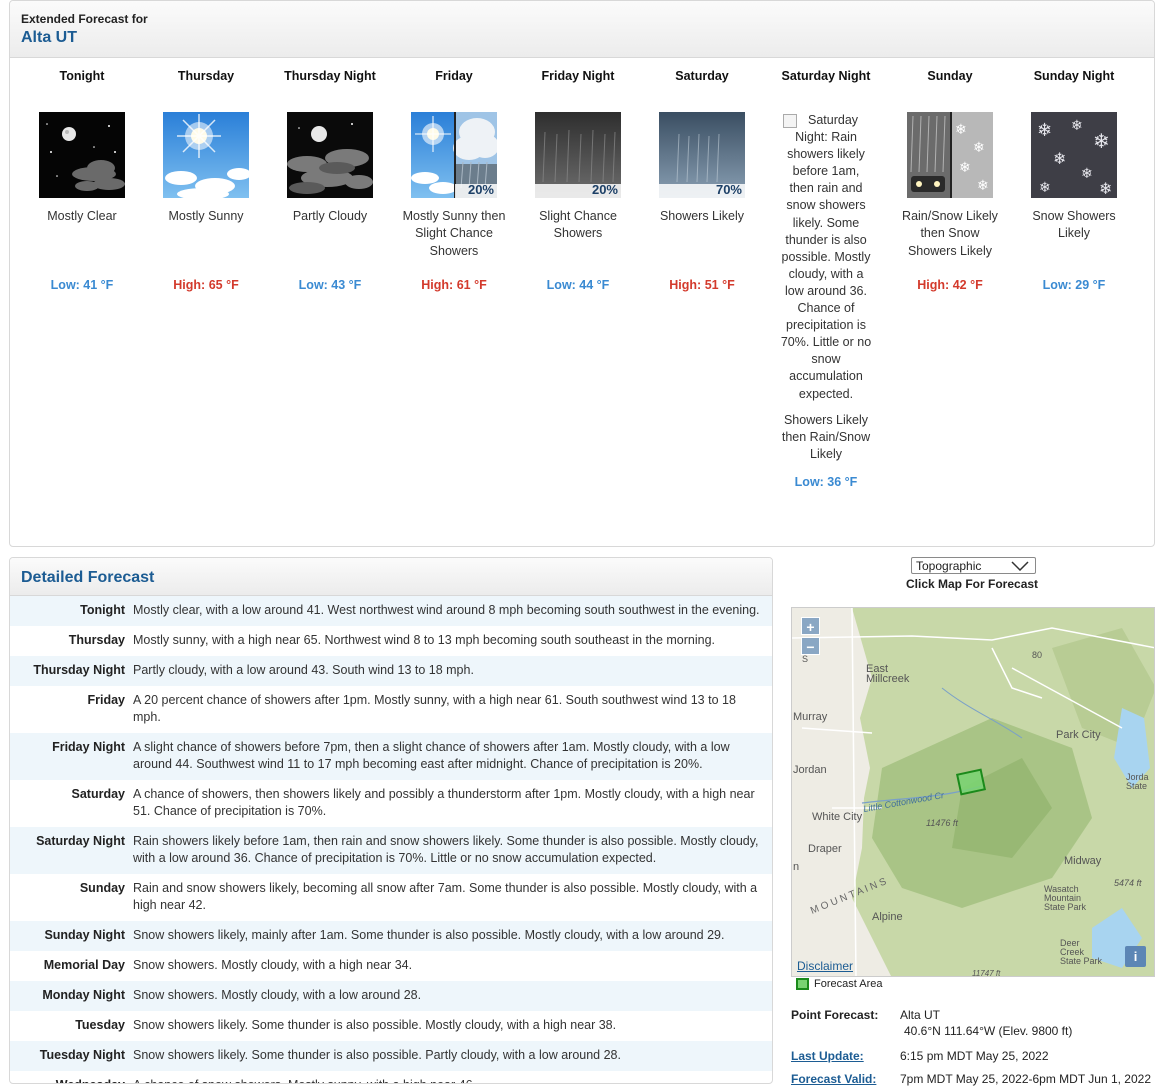  Describe the element at coordinates (702, 76) in the screenshot. I see `period-name: Saturday` at that location.